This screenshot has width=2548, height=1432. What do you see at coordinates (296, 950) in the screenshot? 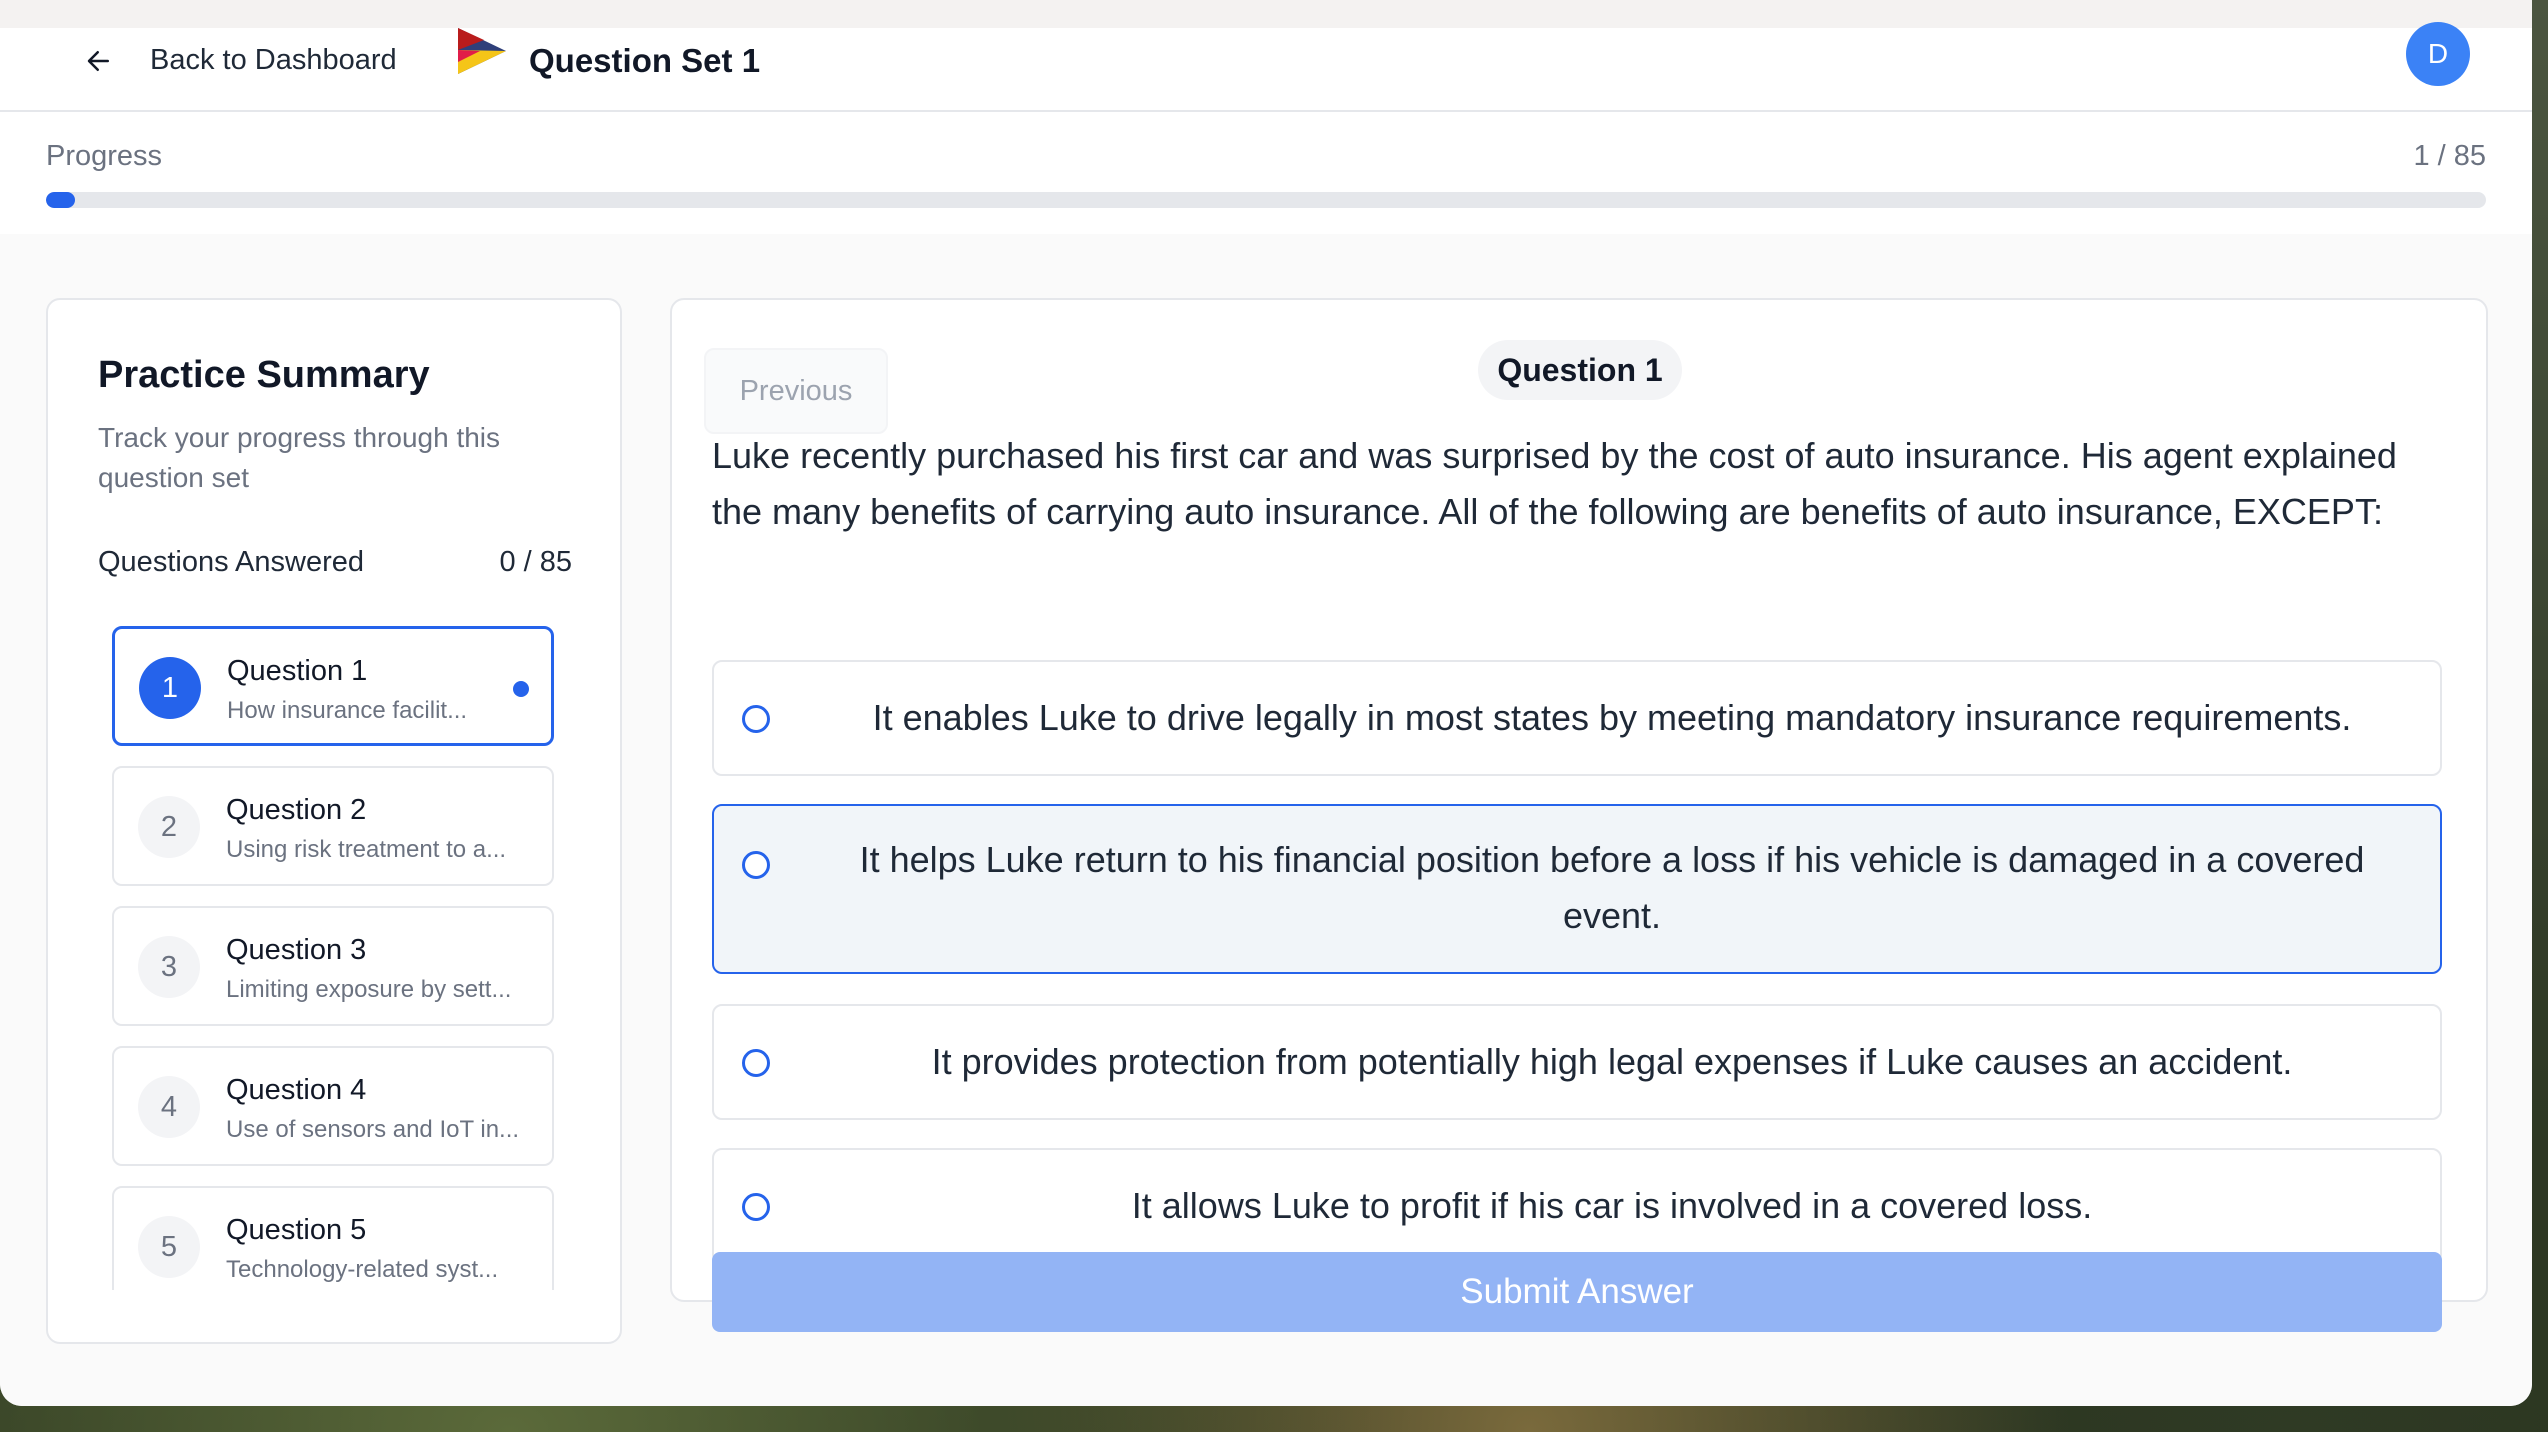
I see `question-item-title: Question 3` at bounding box center [296, 950].